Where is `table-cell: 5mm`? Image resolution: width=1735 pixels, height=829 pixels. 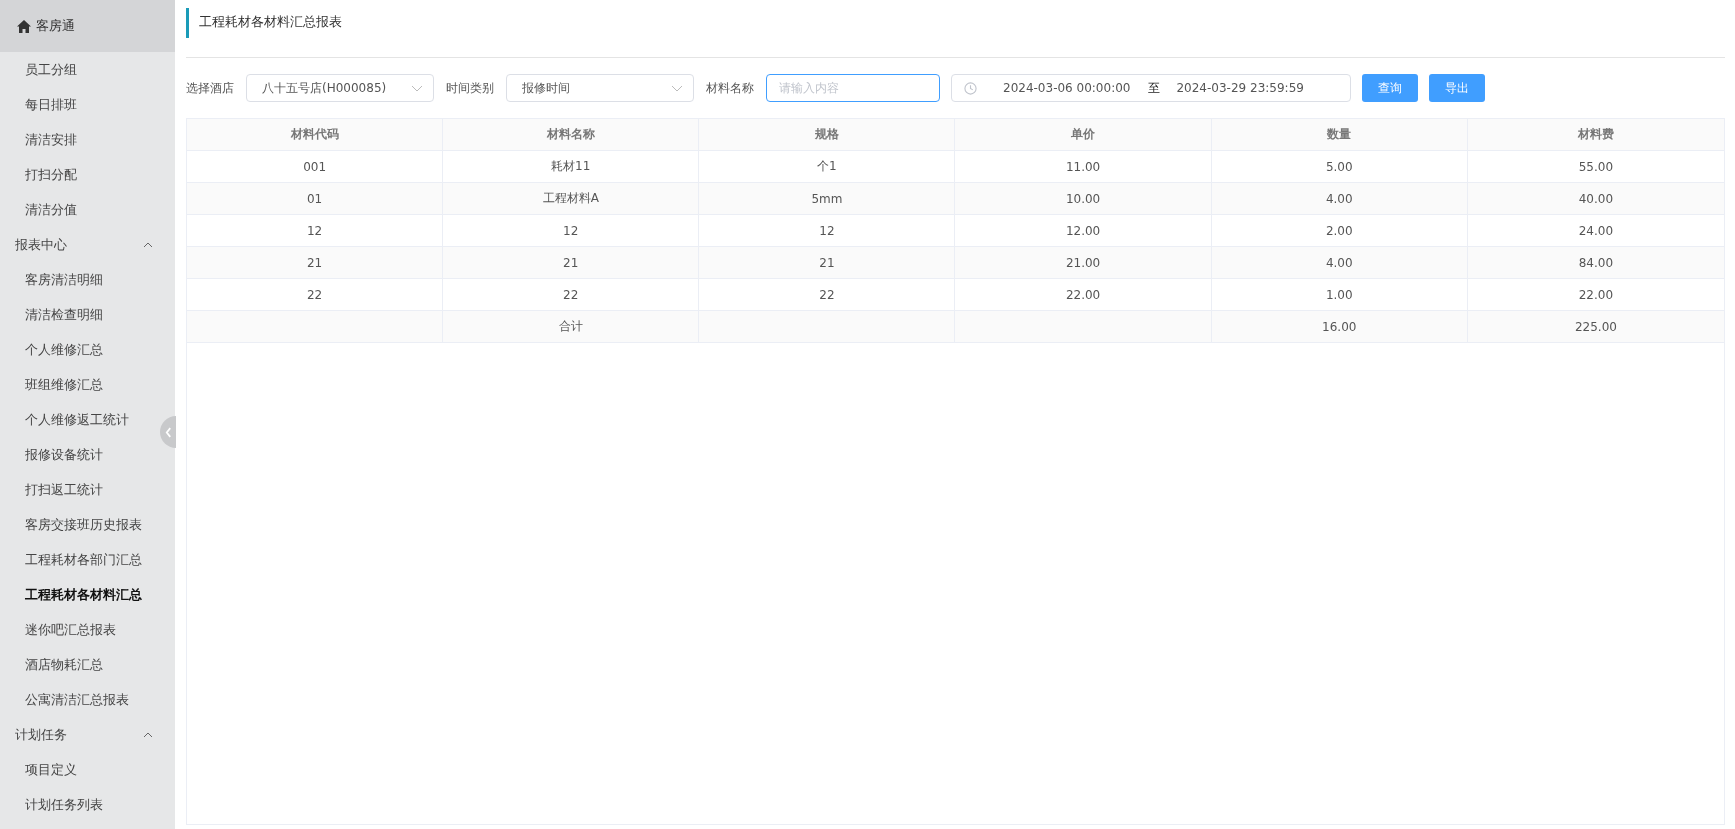 table-cell: 5mm is located at coordinates (827, 198).